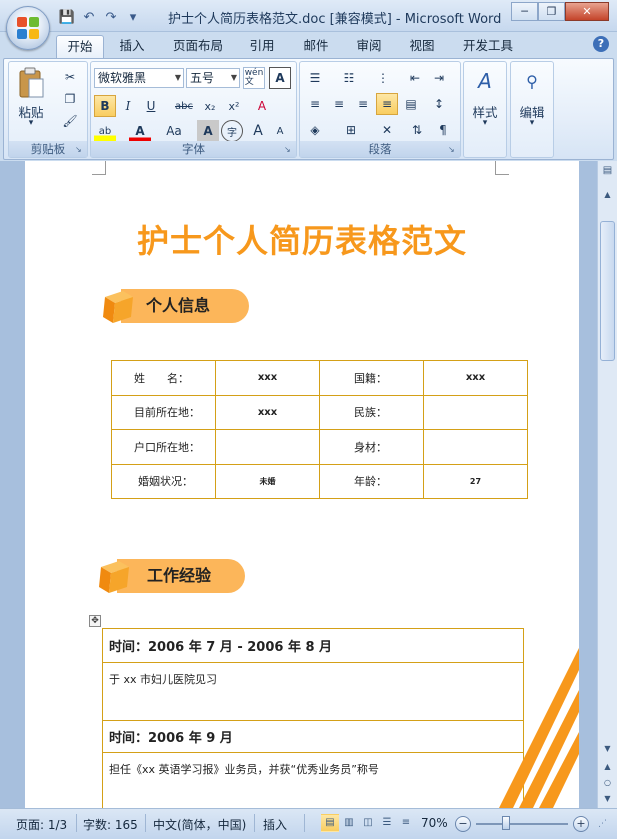  Describe the element at coordinates (163, 481) in the screenshot. I see `table-cell: 婚姻状况：` at that location.